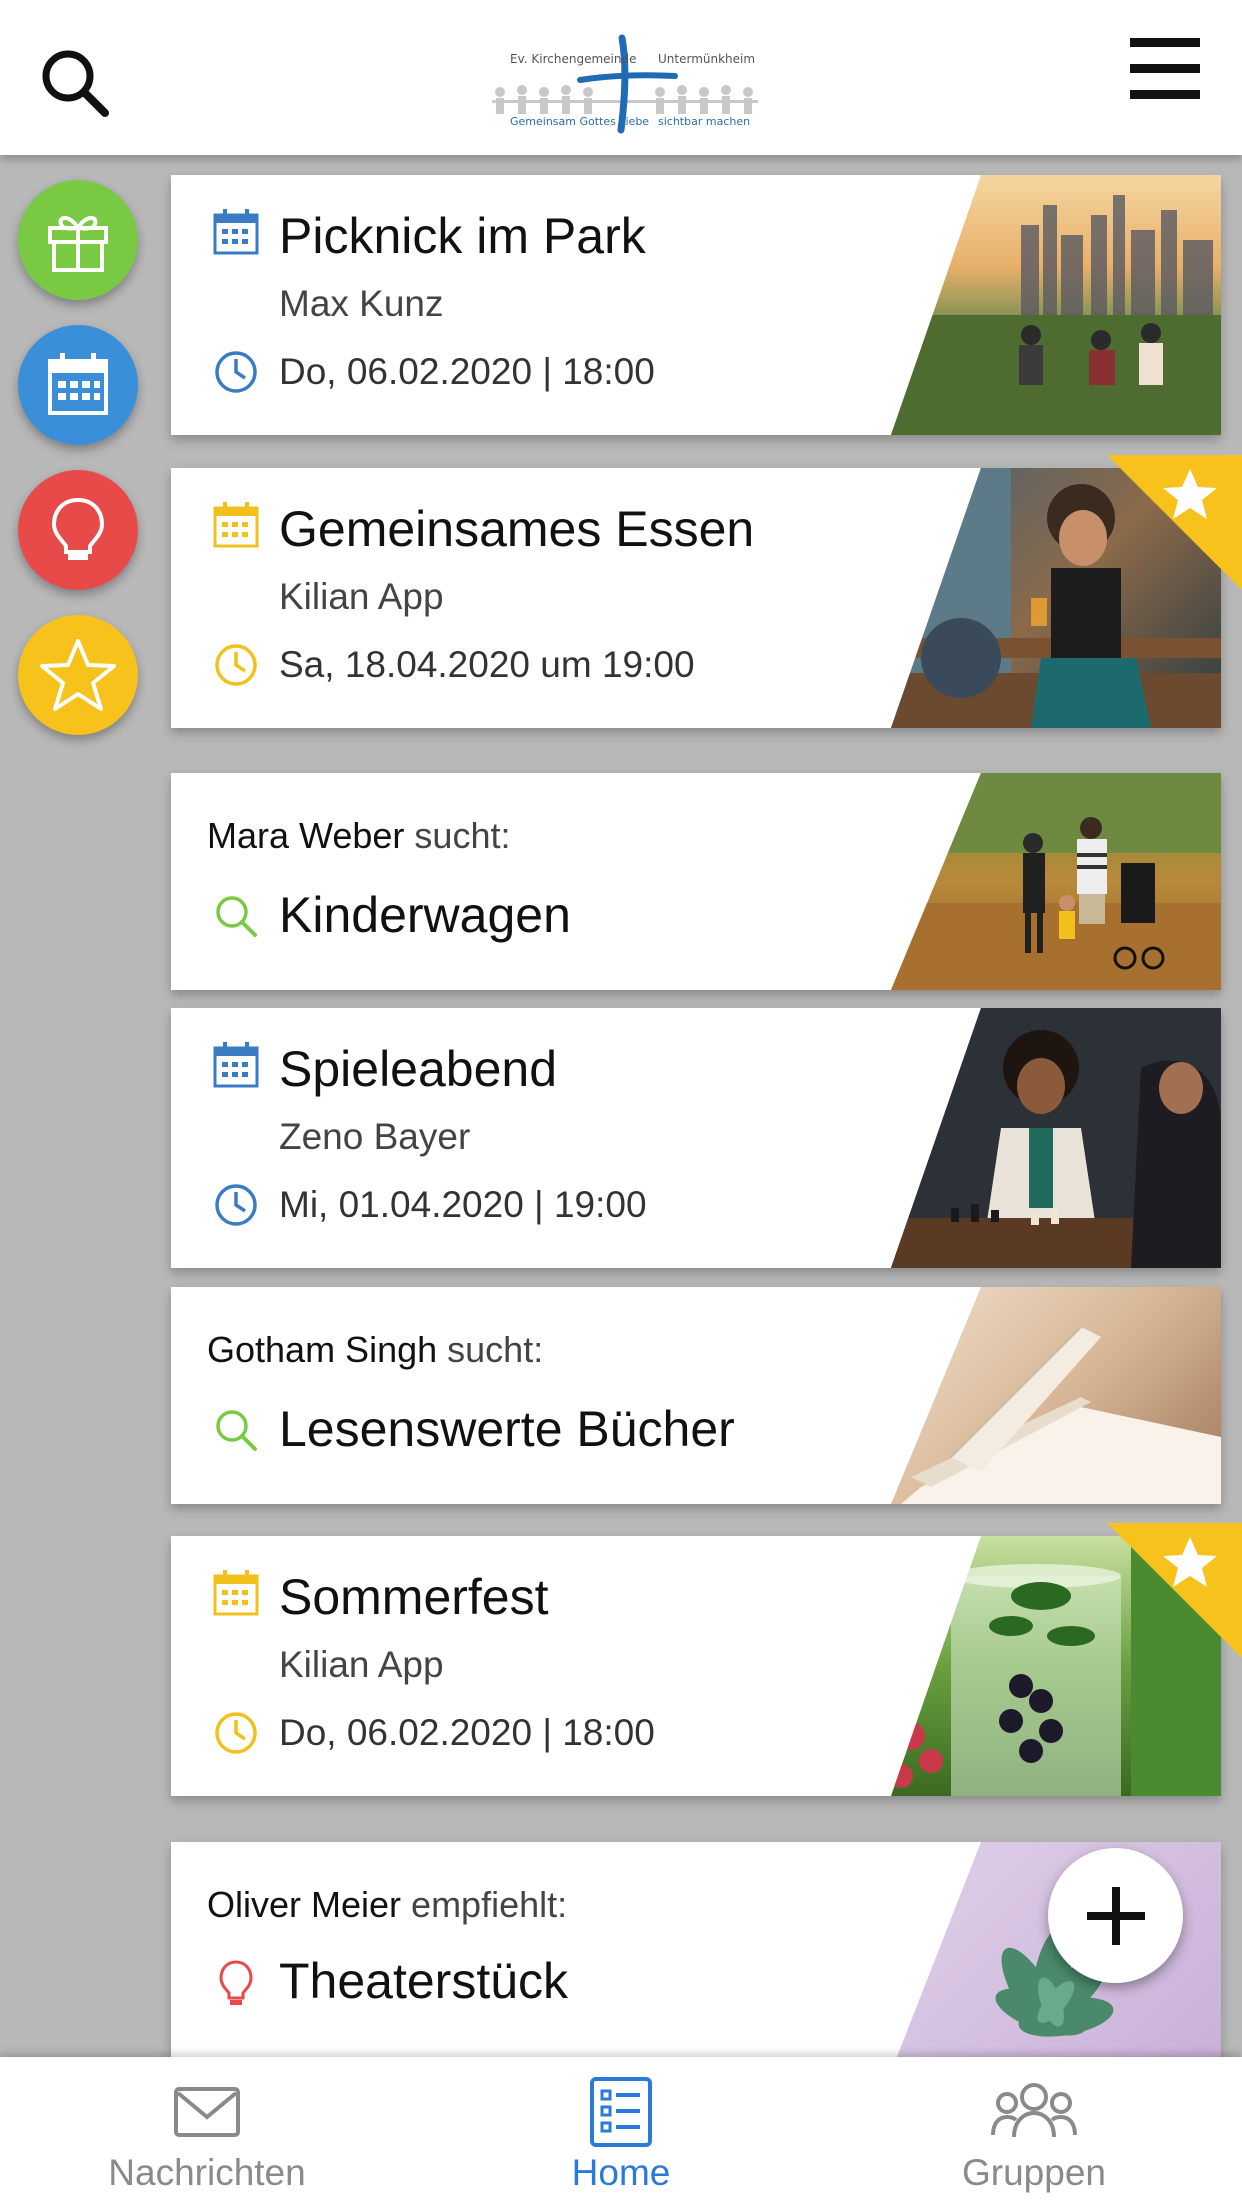 This screenshot has width=1242, height=2208. I want to click on envelope-icon, so click(207, 2112).